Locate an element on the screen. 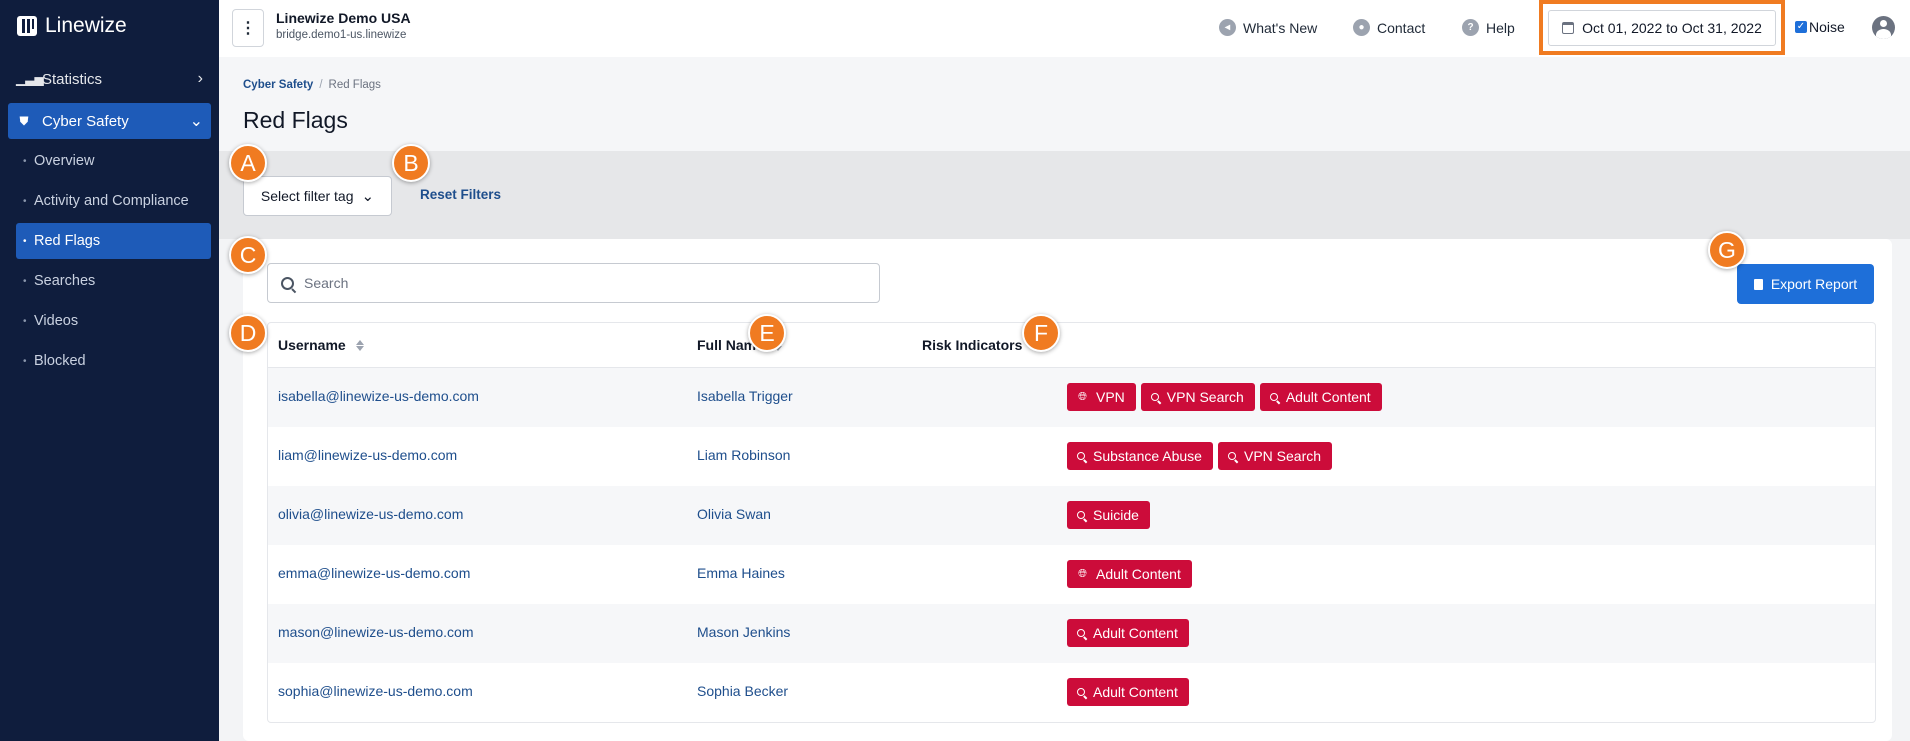 The image size is (1910, 741). kebab-icon: ⋮ is located at coordinates (248, 28).